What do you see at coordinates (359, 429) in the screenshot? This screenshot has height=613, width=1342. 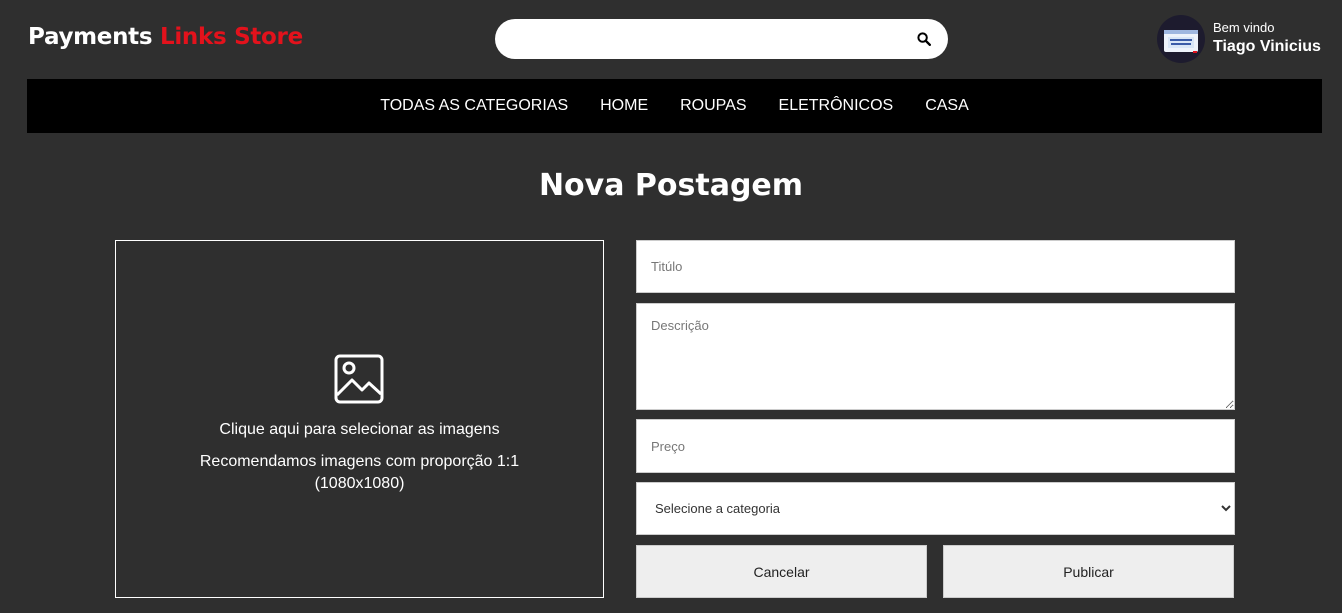 I see `upload-instruction: Clique aqui para selecionar as imagens` at bounding box center [359, 429].